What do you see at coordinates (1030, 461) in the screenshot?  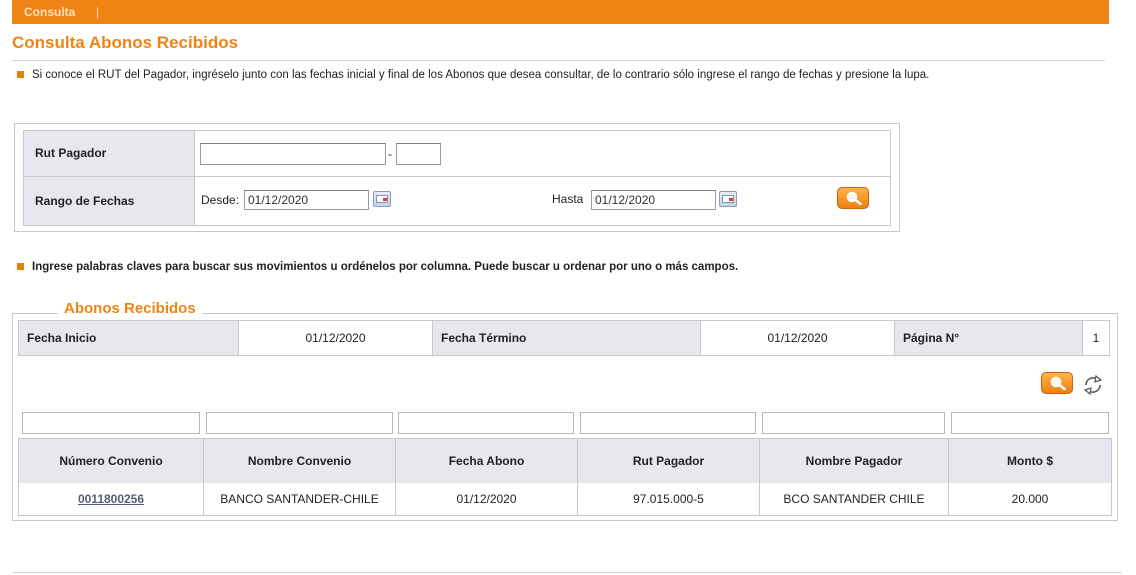 I see `column-header-monto: Monto $` at bounding box center [1030, 461].